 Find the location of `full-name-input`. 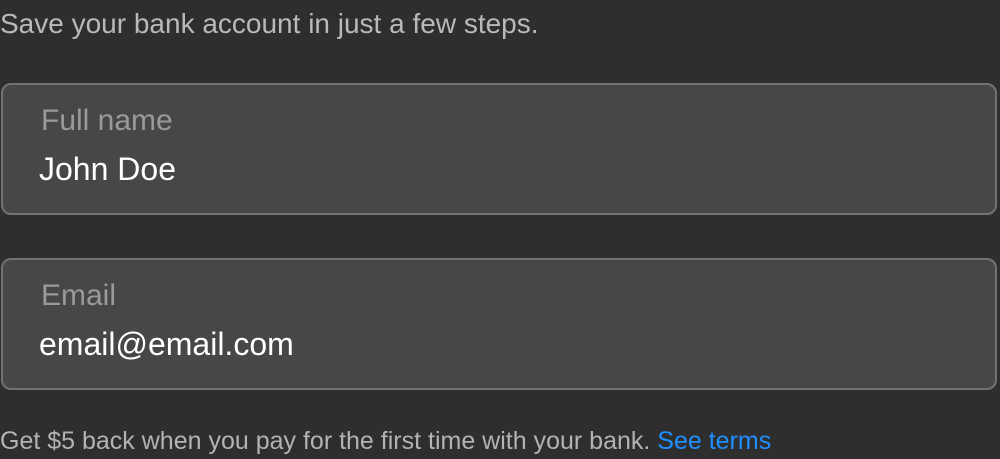

full-name-input is located at coordinates (489, 169).